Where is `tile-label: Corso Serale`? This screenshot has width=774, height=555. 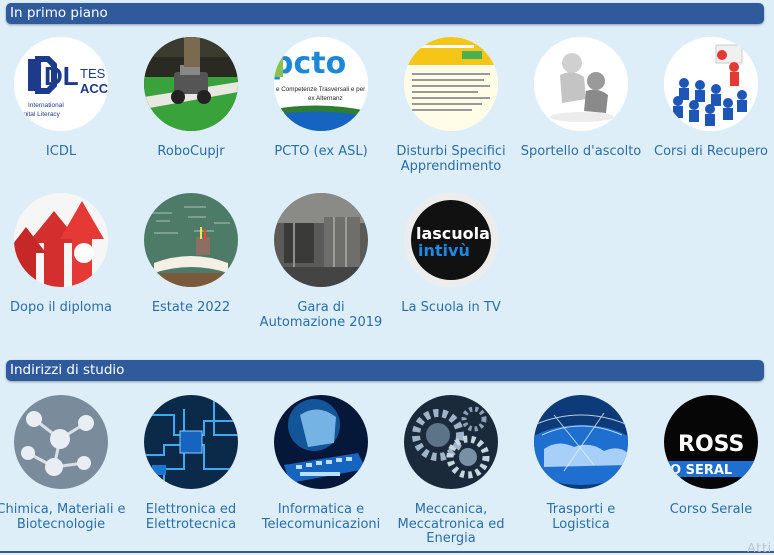 tile-label: Corso Serale is located at coordinates (711, 509).